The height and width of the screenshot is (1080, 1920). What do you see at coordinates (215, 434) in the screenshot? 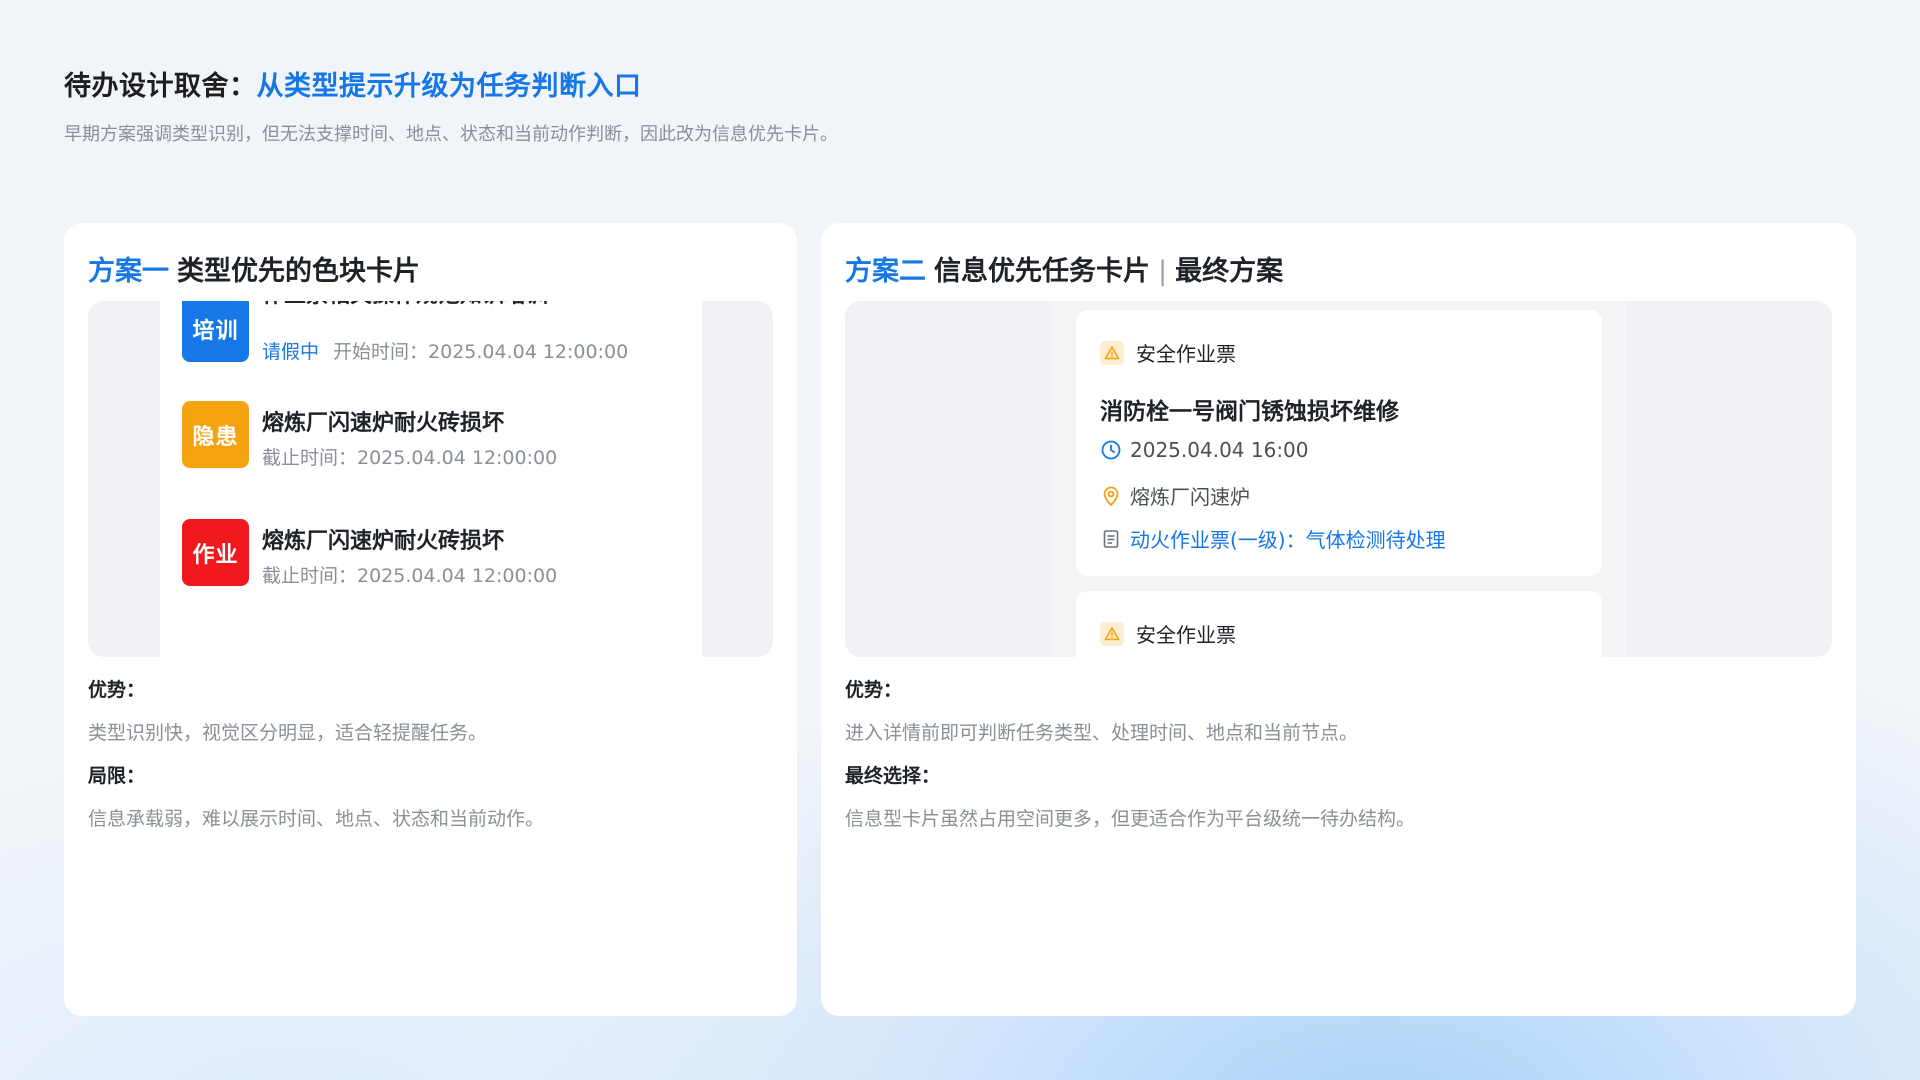
I see `hazard-badge: 隐患` at bounding box center [215, 434].